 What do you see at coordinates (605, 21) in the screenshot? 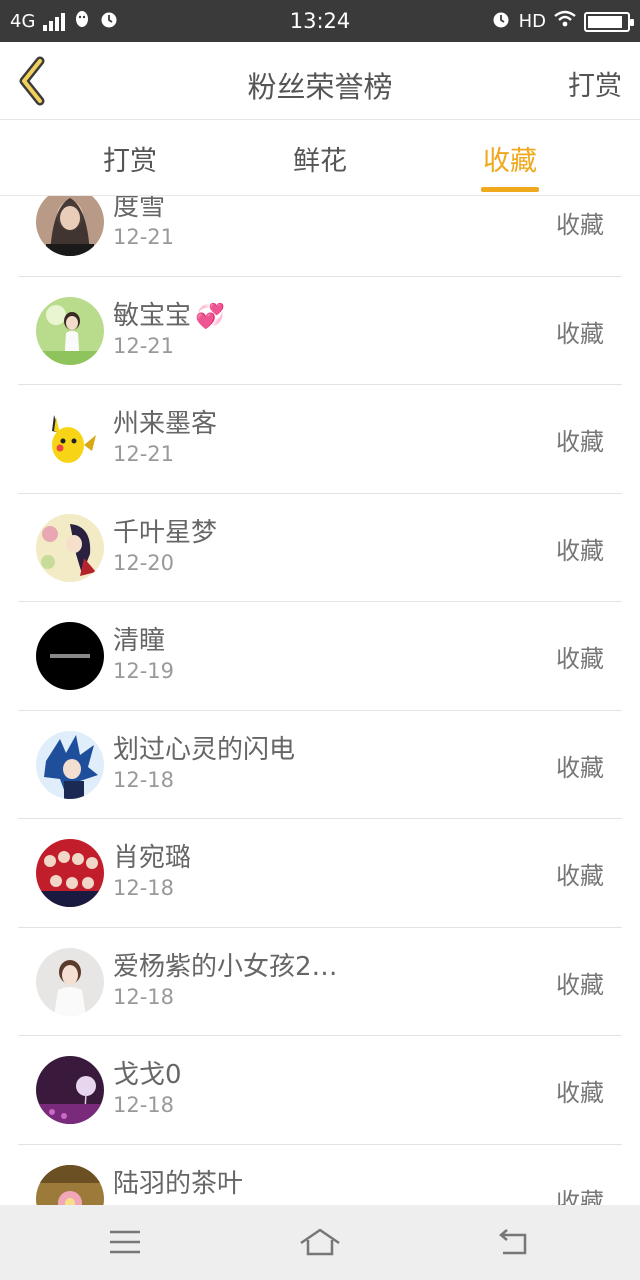
I see `battery-fill` at bounding box center [605, 21].